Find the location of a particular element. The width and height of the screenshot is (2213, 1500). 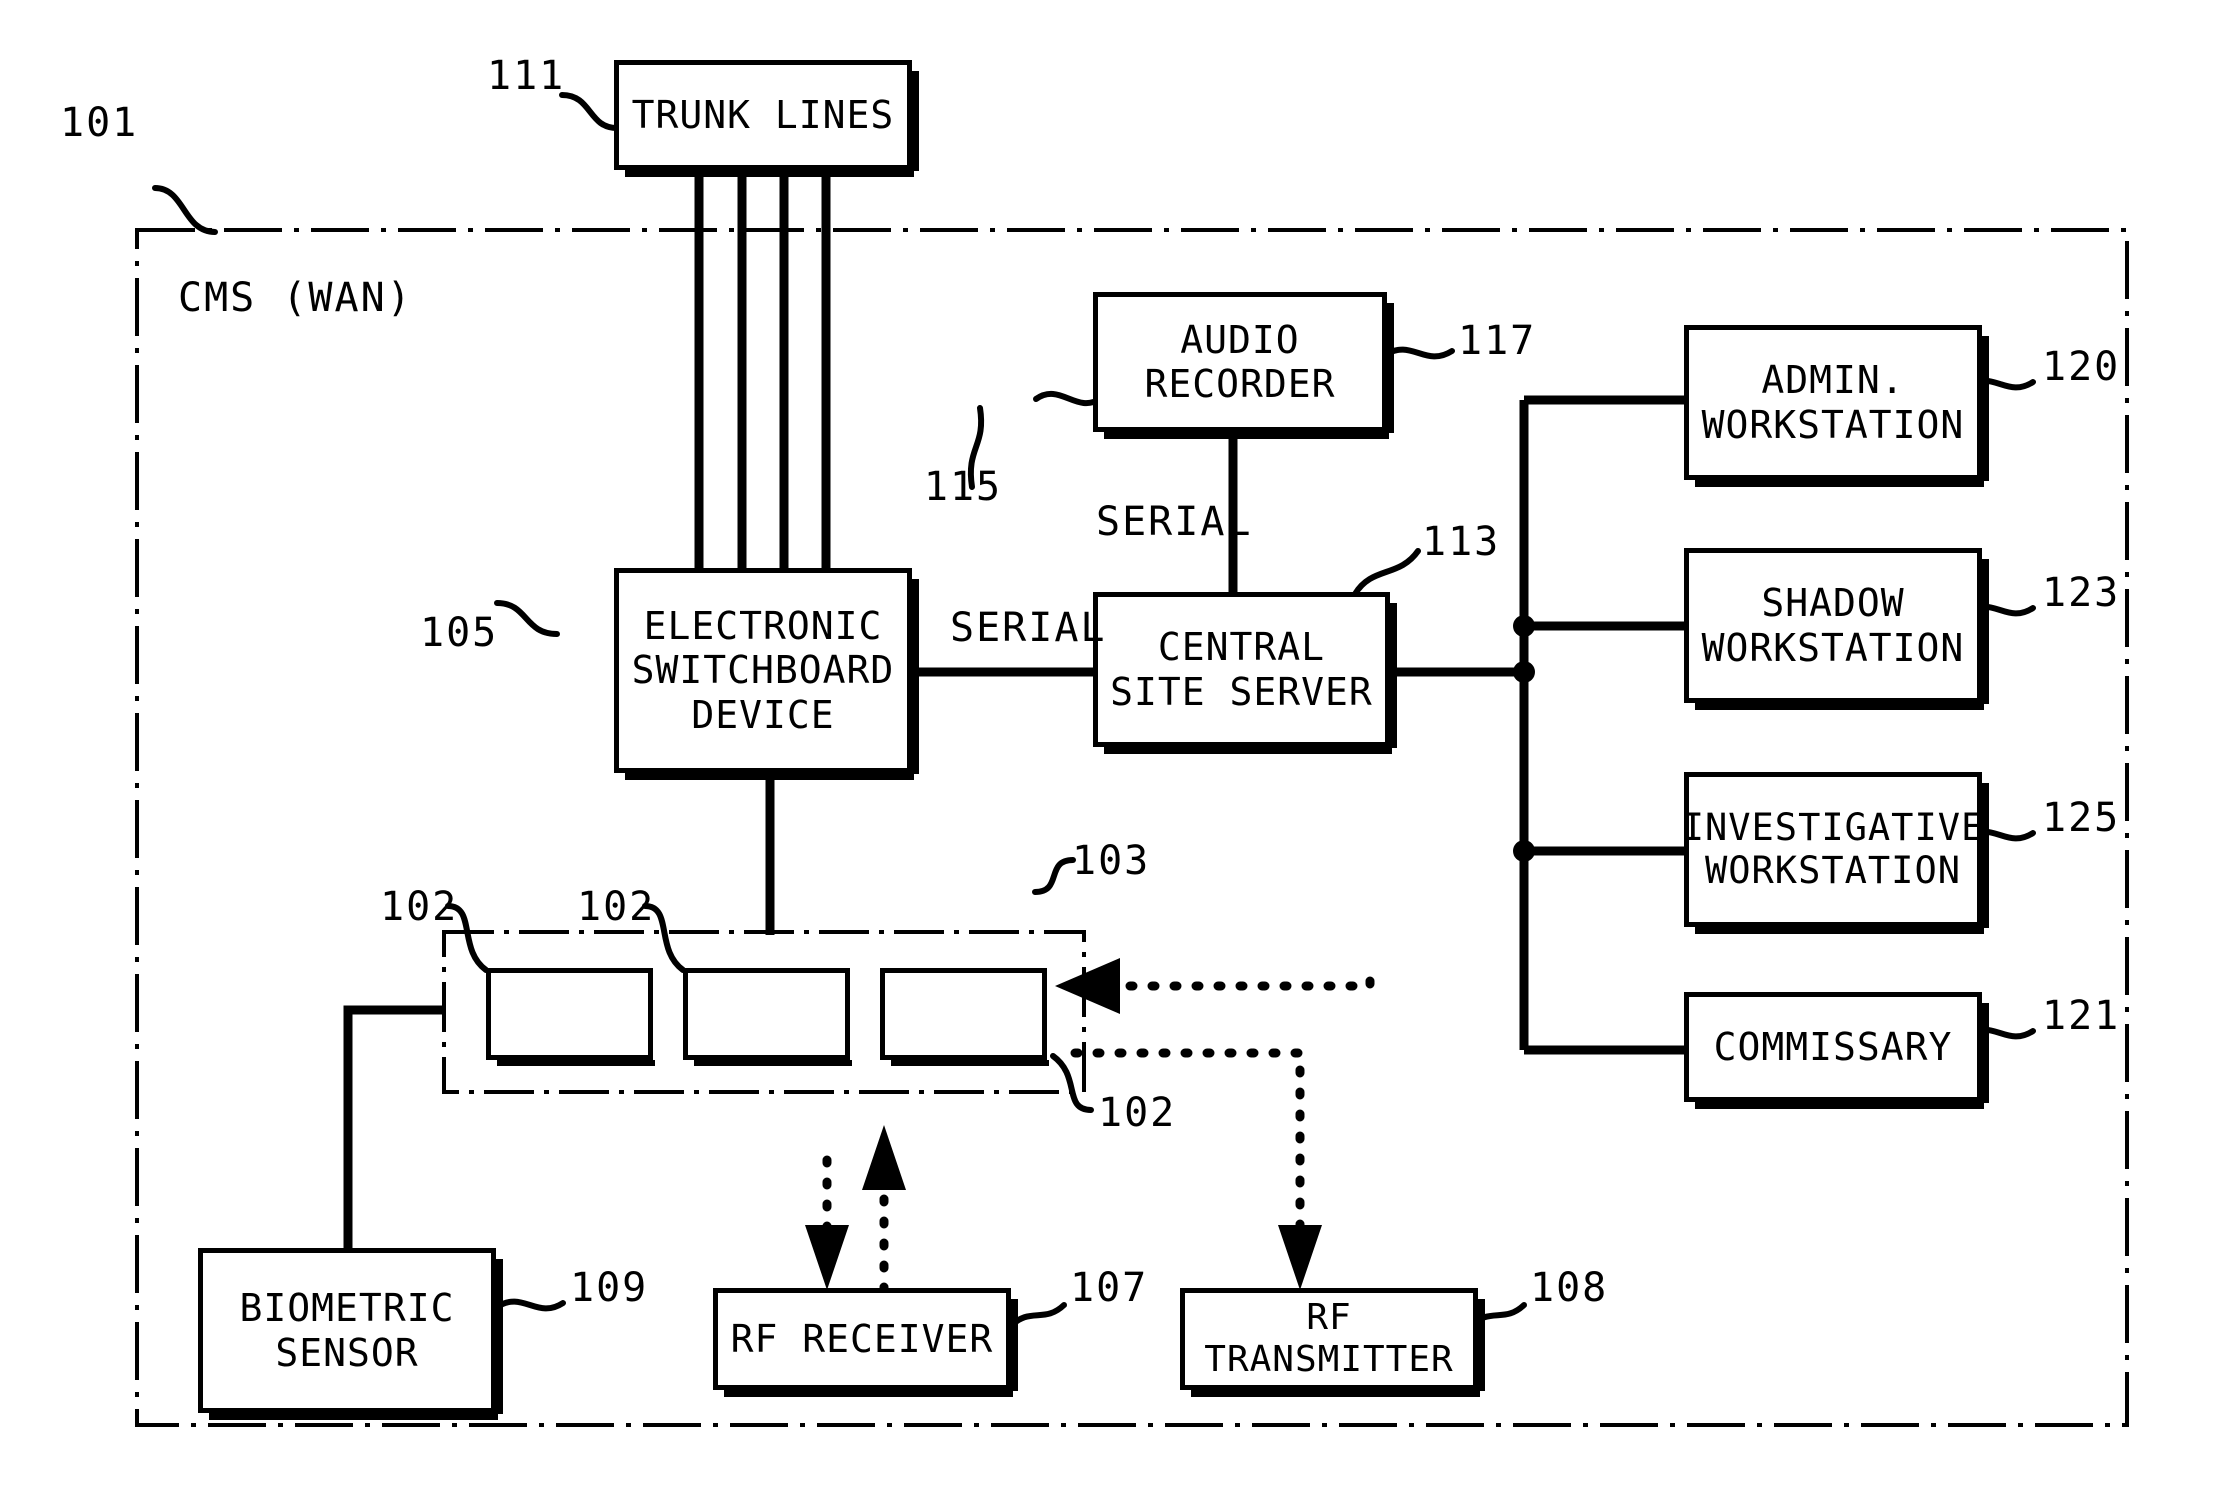

ref-105: 105 is located at coordinates (459, 633).